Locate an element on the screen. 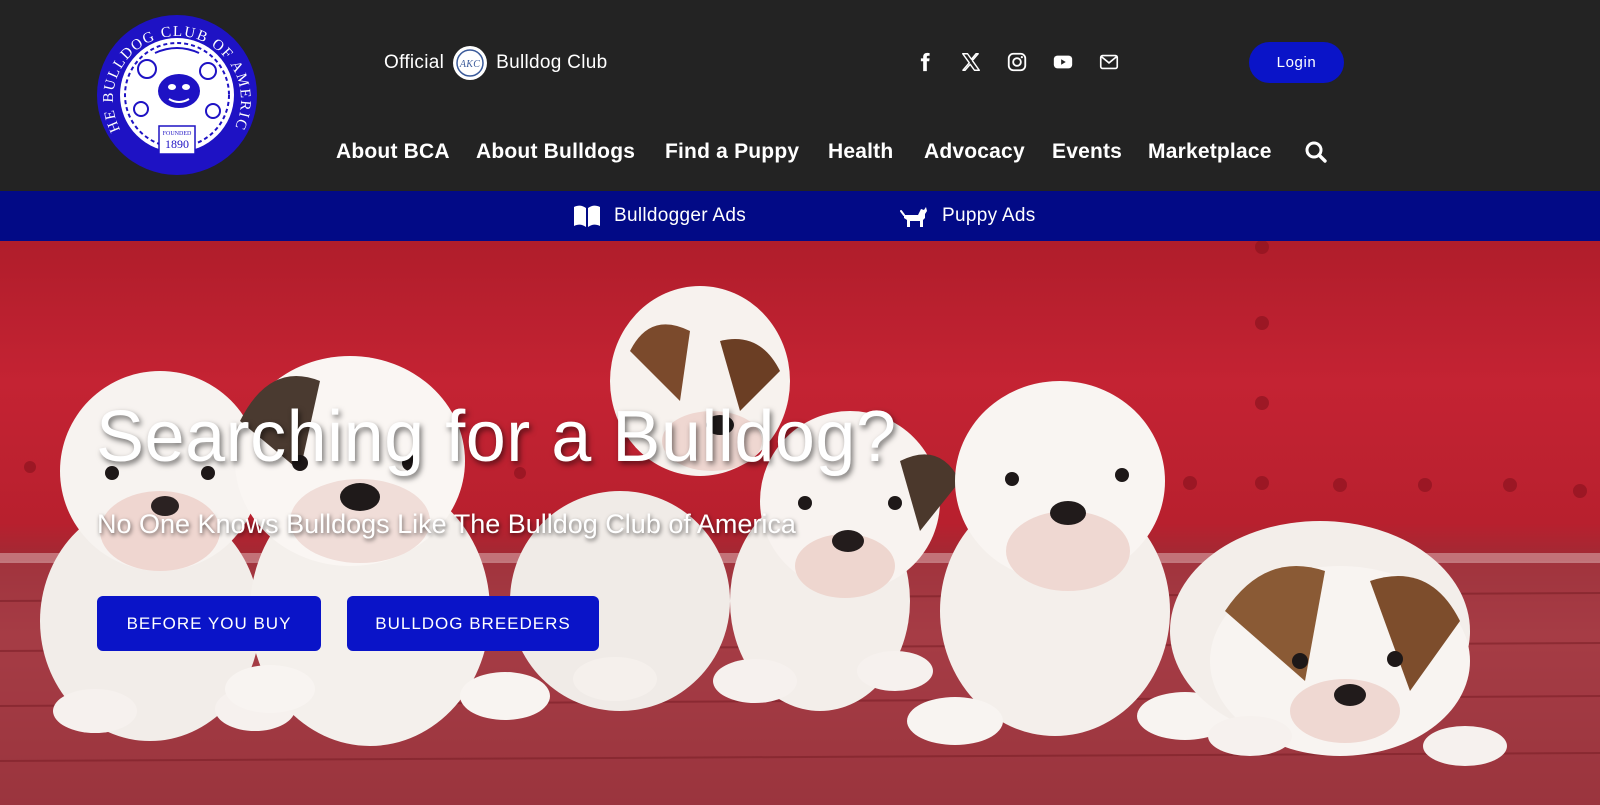  official-akc-club: Official AKC Bulldog Club is located at coordinates (495, 63).